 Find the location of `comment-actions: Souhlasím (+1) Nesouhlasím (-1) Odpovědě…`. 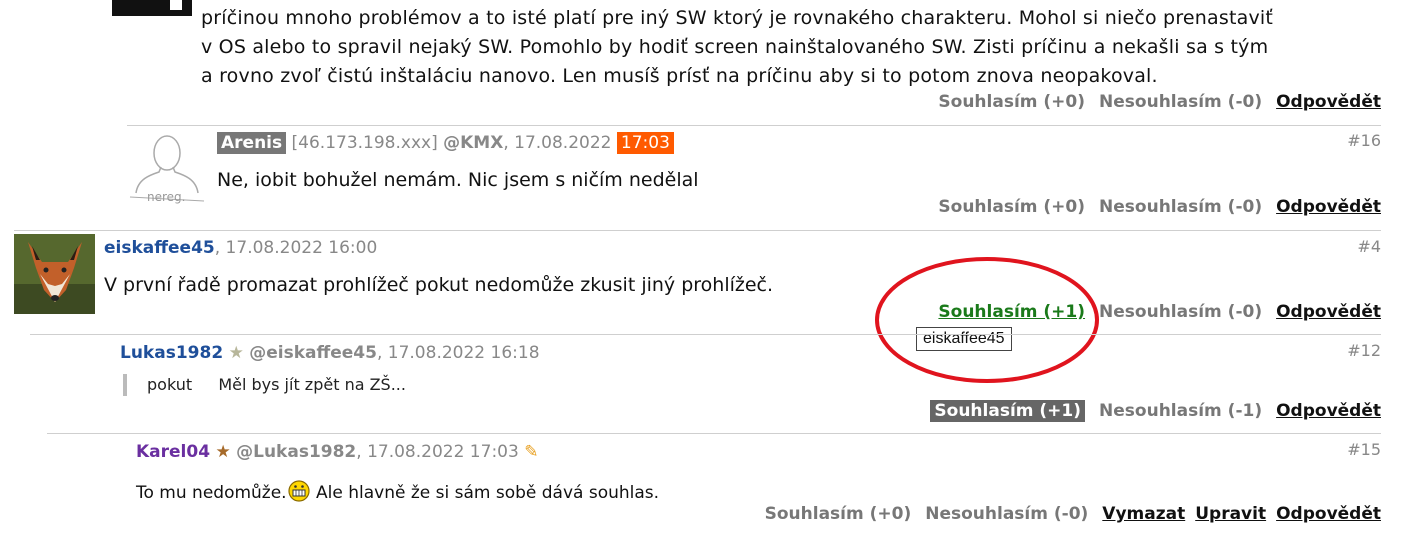

comment-actions: Souhlasím (+1) Nesouhlasím (-1) Odpovědě… is located at coordinates (1155, 411).